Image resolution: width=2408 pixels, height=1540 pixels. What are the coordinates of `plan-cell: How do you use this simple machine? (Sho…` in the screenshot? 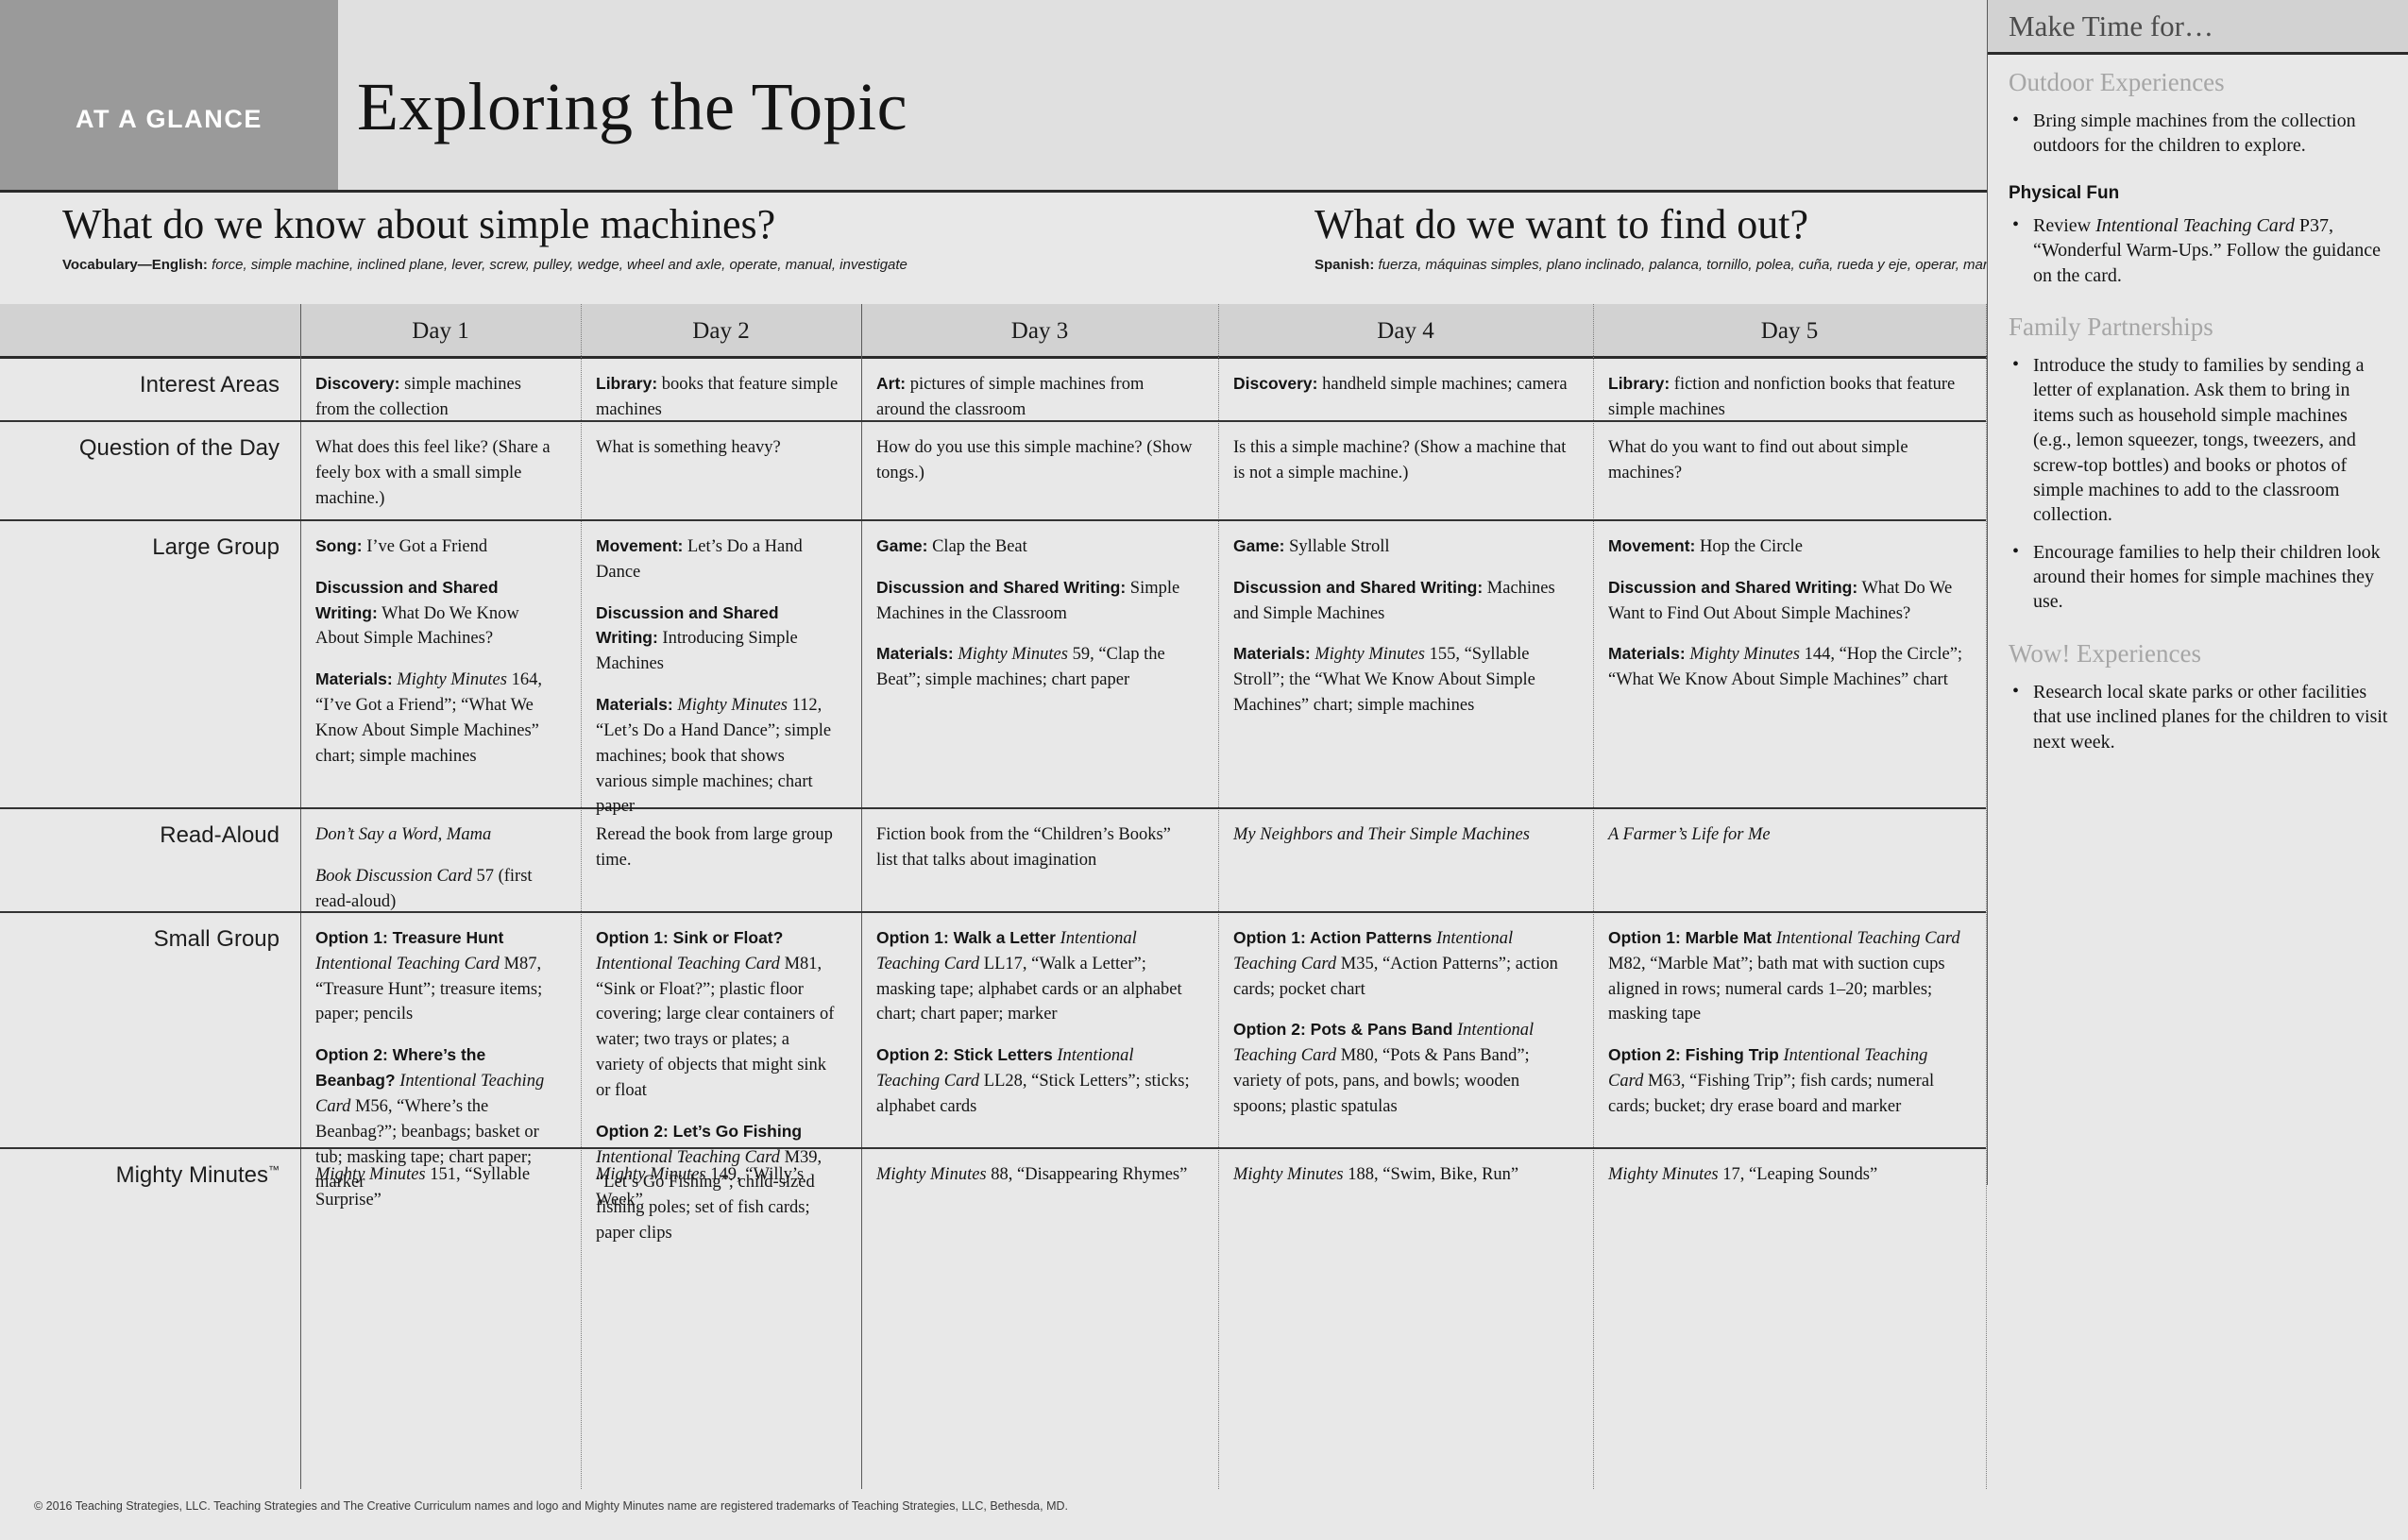 It's located at (1043, 460).